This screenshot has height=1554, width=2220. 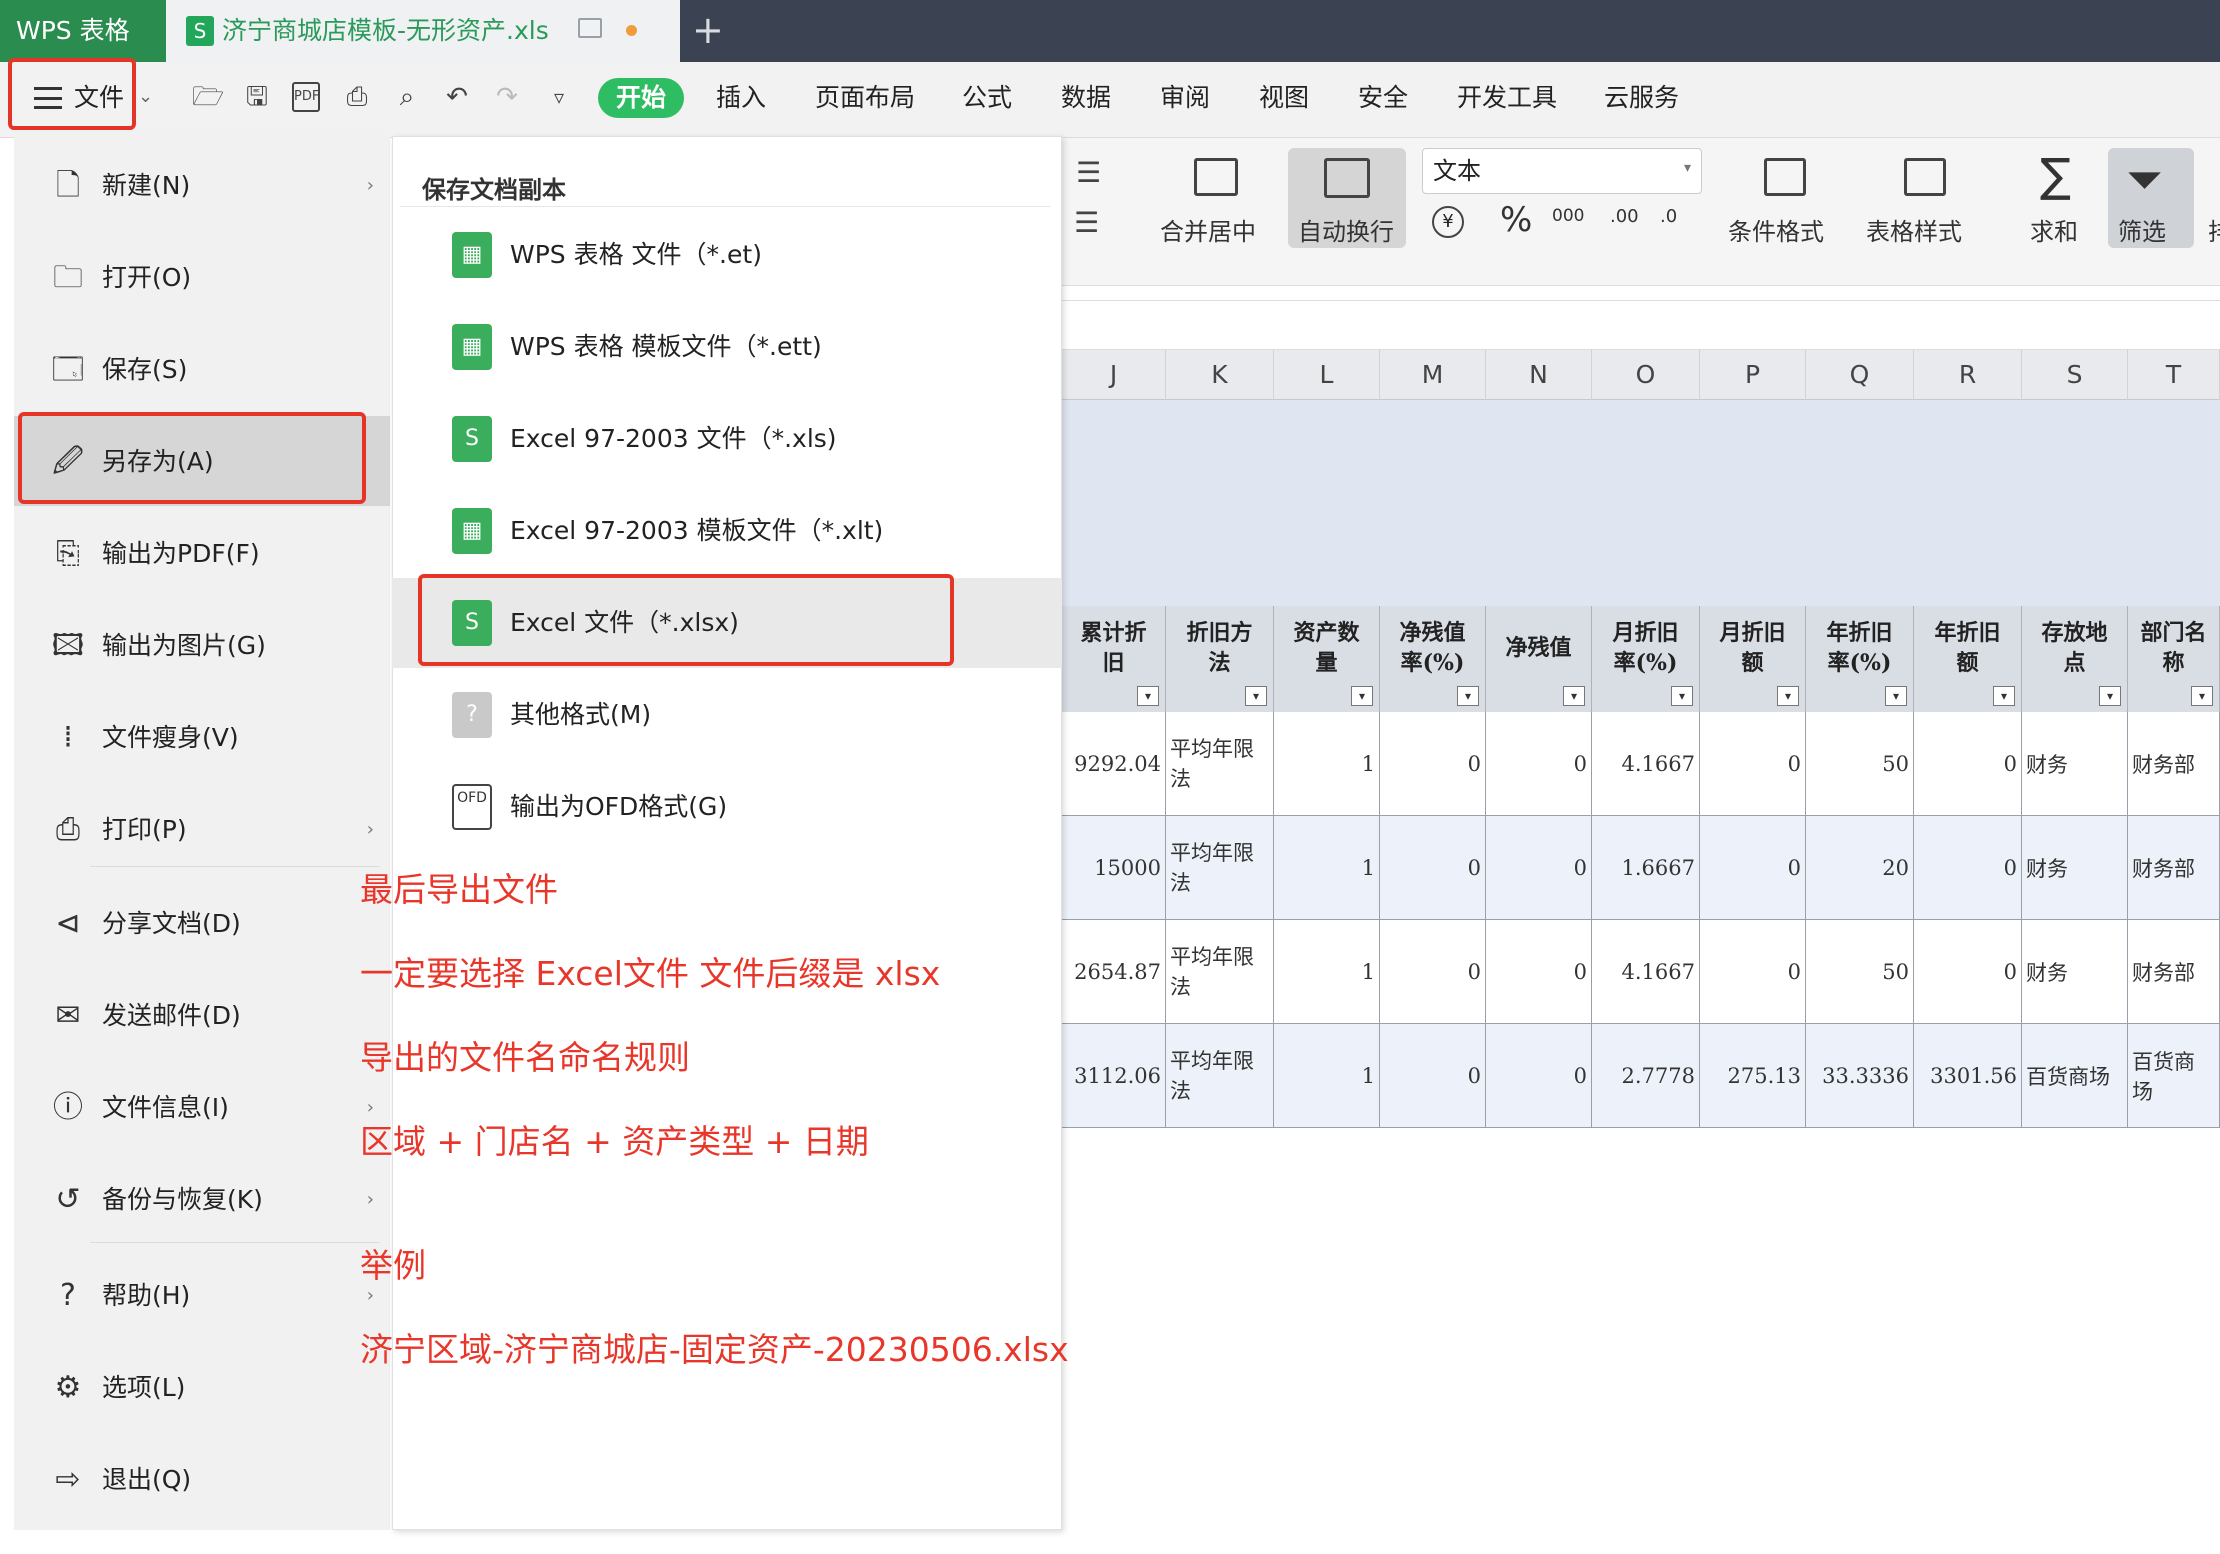 I want to click on app-tab: WPS 表格, so click(x=83, y=31).